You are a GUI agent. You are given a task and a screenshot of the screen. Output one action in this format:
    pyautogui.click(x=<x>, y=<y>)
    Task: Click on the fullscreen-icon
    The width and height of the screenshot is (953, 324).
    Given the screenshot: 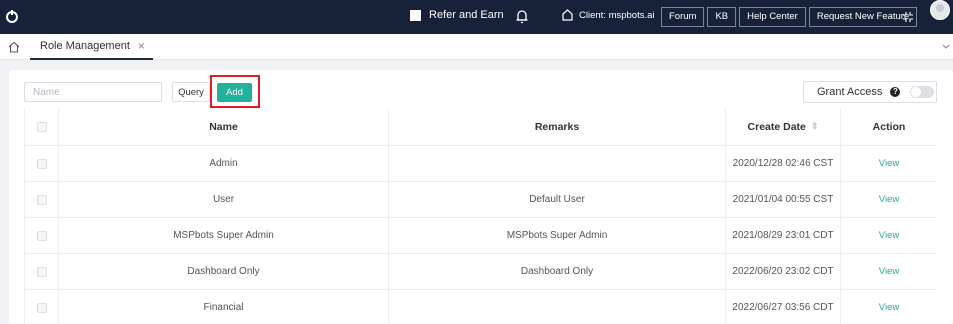 What is the action you would take?
    pyautogui.click(x=908, y=17)
    